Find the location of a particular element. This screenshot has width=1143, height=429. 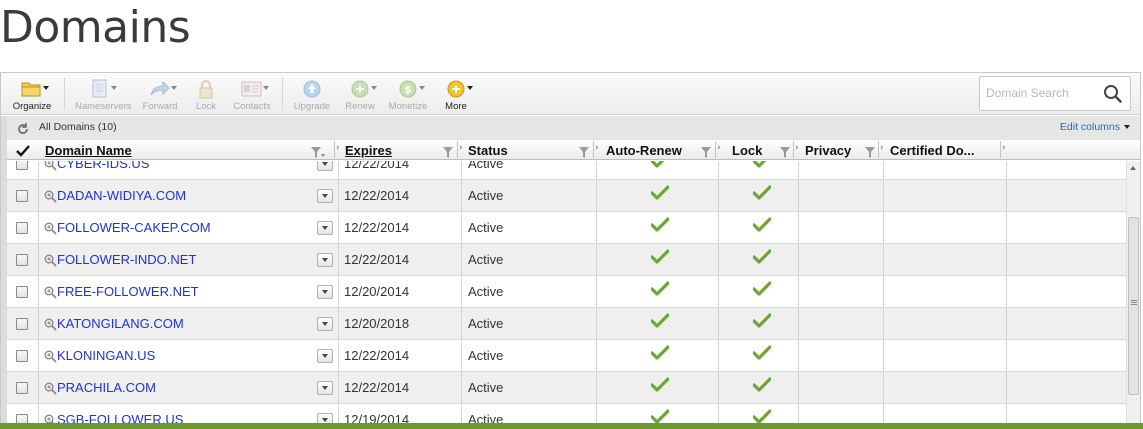

expires-cell: 12/22/2014 is located at coordinates (400, 388).